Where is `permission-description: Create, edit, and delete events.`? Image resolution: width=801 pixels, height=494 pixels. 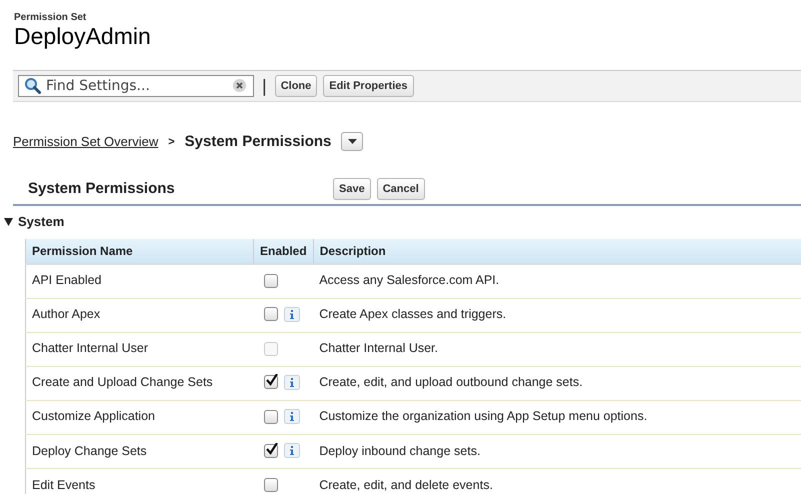 permission-description: Create, edit, and delete events. is located at coordinates (557, 481).